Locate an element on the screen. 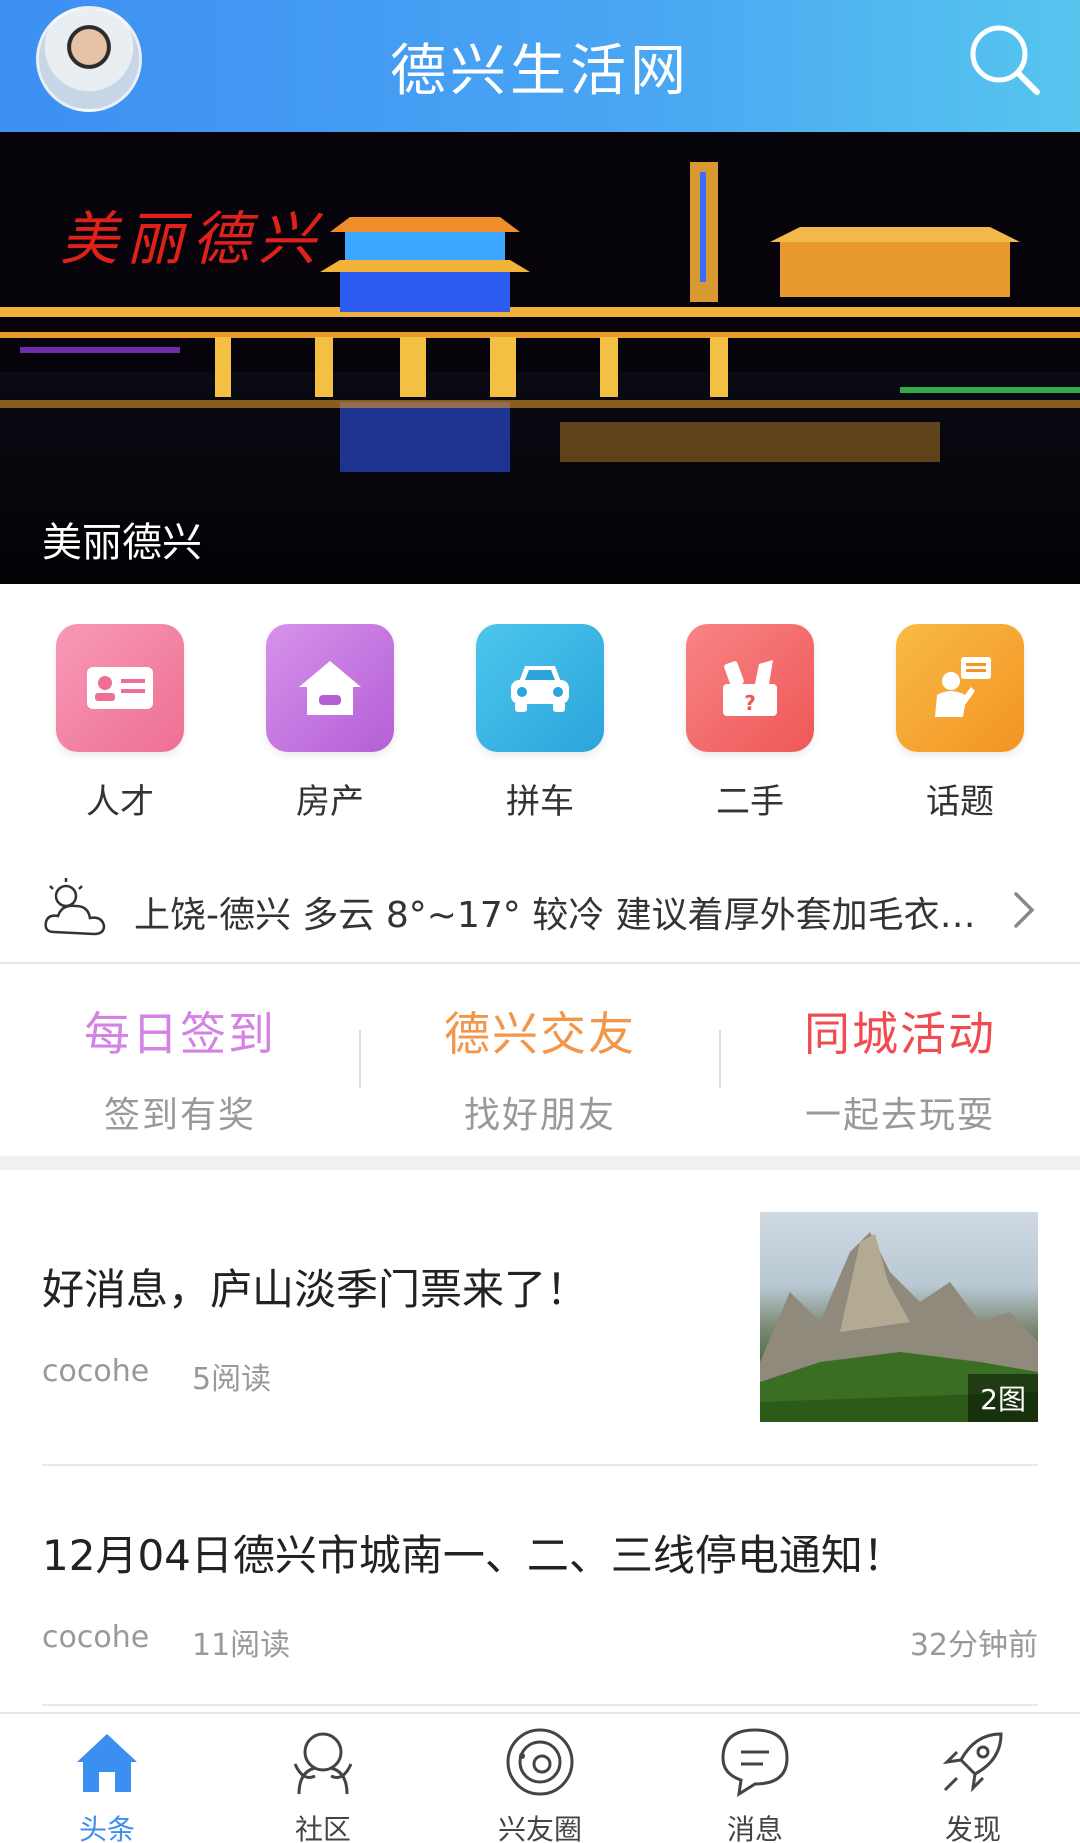  quick-link-activities: 同城活动 一起去玩耍 is located at coordinates (900, 1068).